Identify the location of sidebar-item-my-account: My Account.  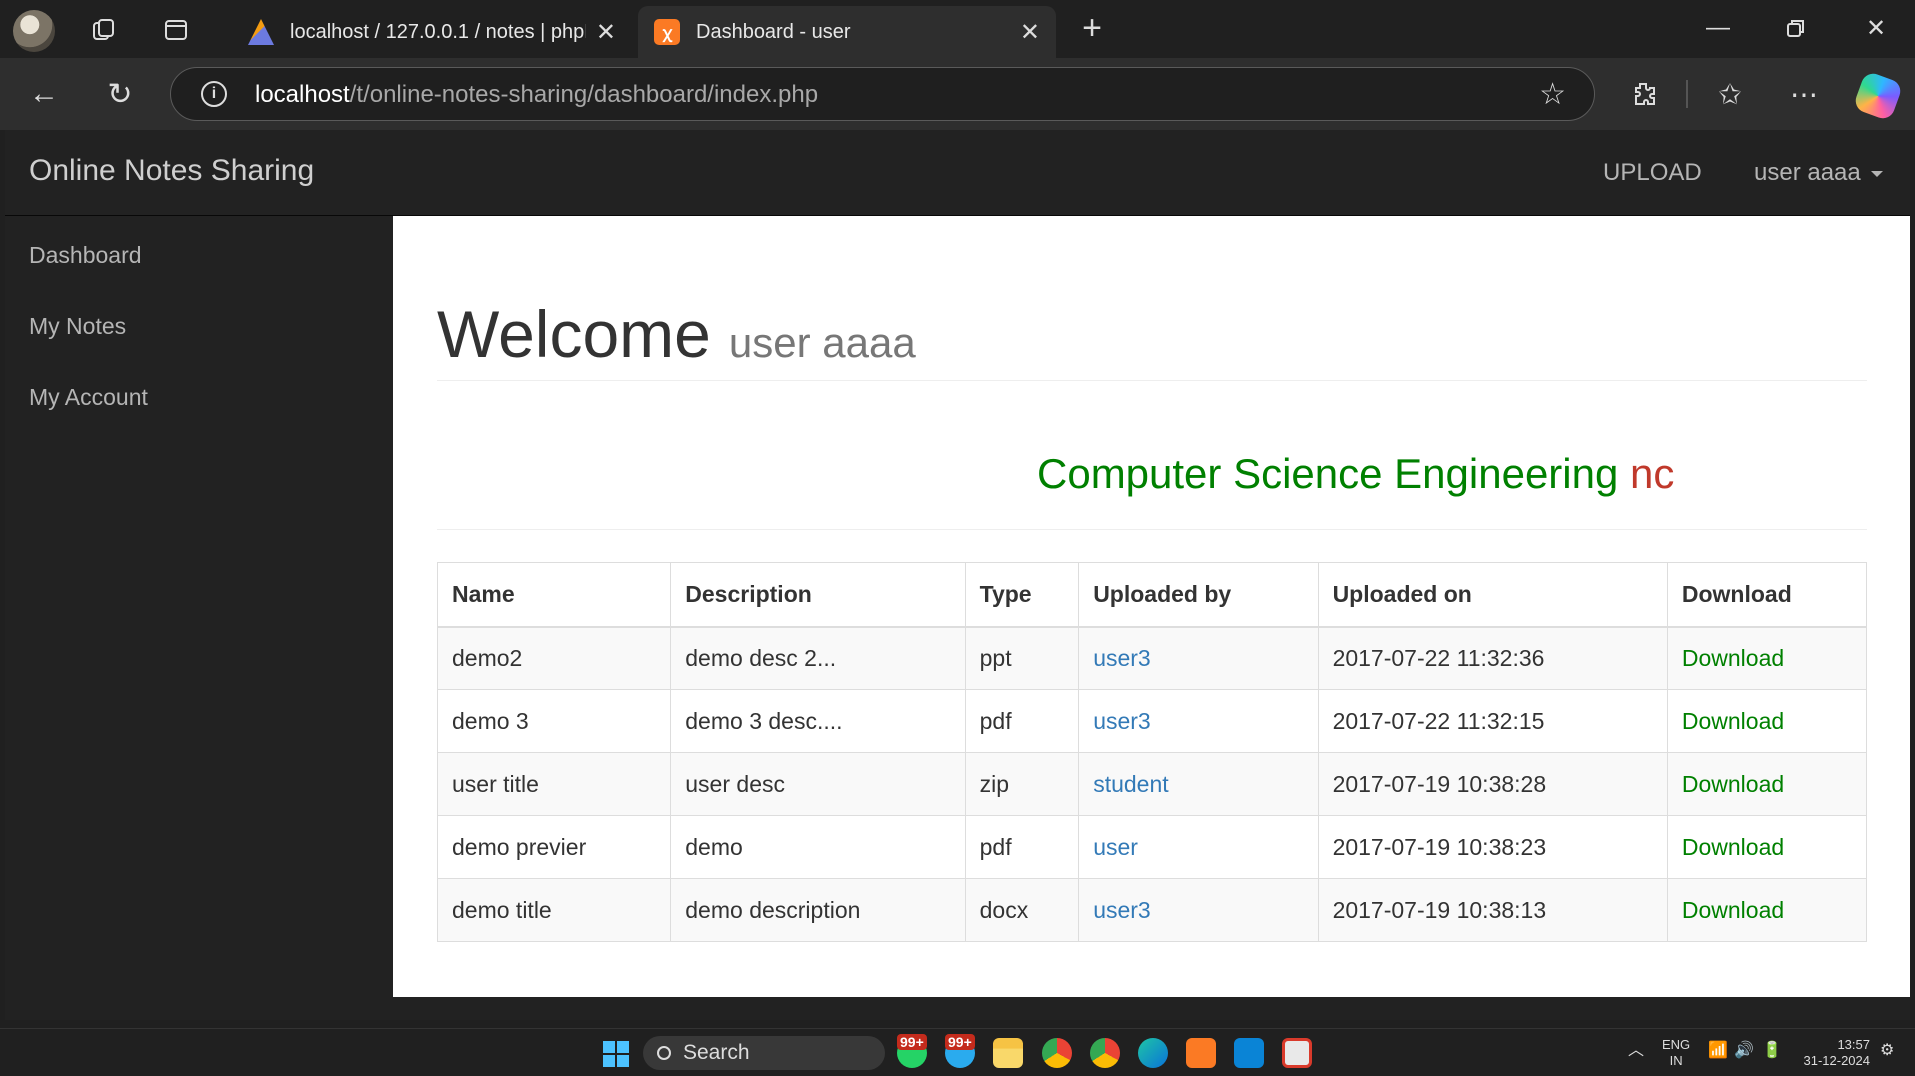
(88, 397).